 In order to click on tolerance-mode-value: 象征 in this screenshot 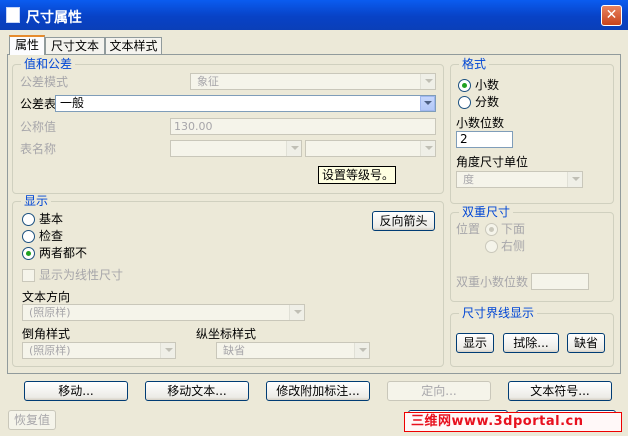, I will do `click(208, 81)`.